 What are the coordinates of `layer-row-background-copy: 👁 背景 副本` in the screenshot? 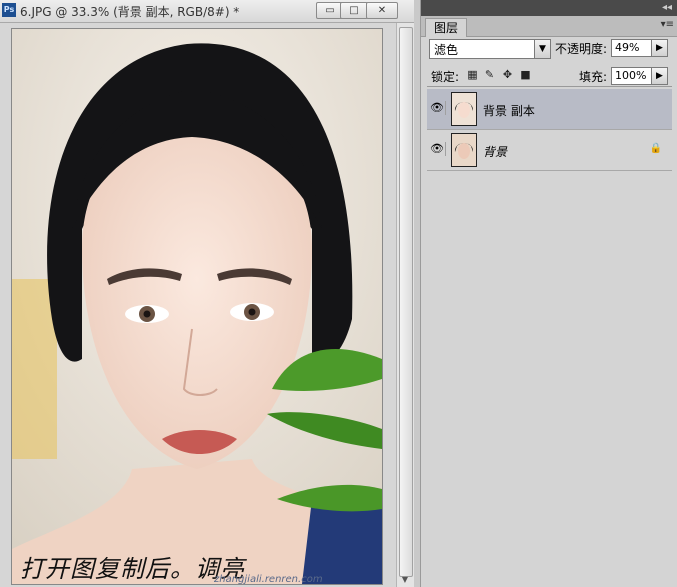 It's located at (549, 109).